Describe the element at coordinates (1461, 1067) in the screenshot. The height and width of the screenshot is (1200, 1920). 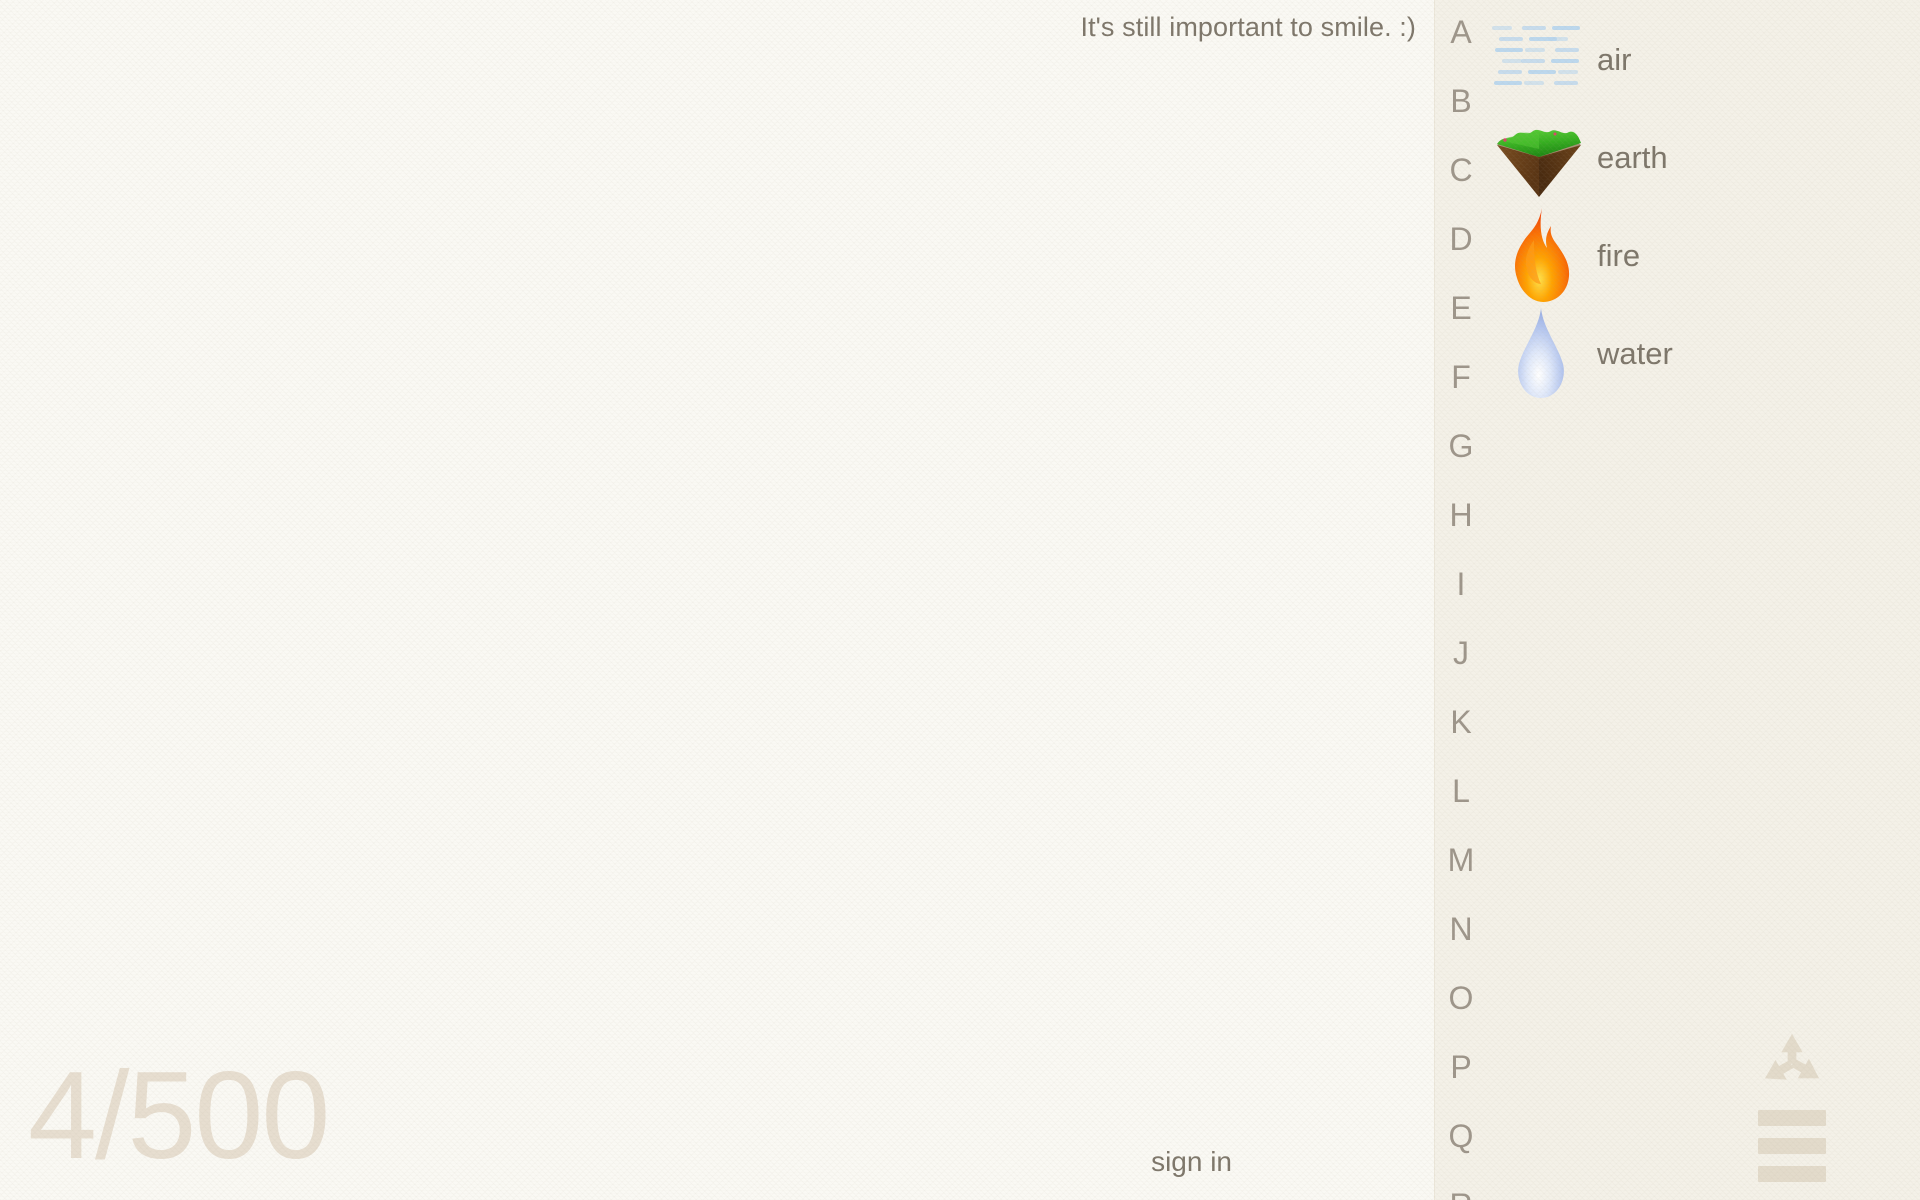
I see `alphabet-letter-p: P` at that location.